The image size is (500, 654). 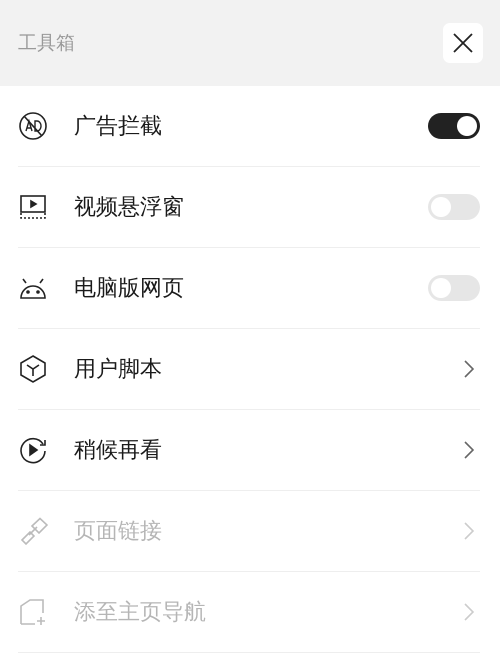 What do you see at coordinates (118, 127) in the screenshot?
I see `item-label: 广告拦截` at bounding box center [118, 127].